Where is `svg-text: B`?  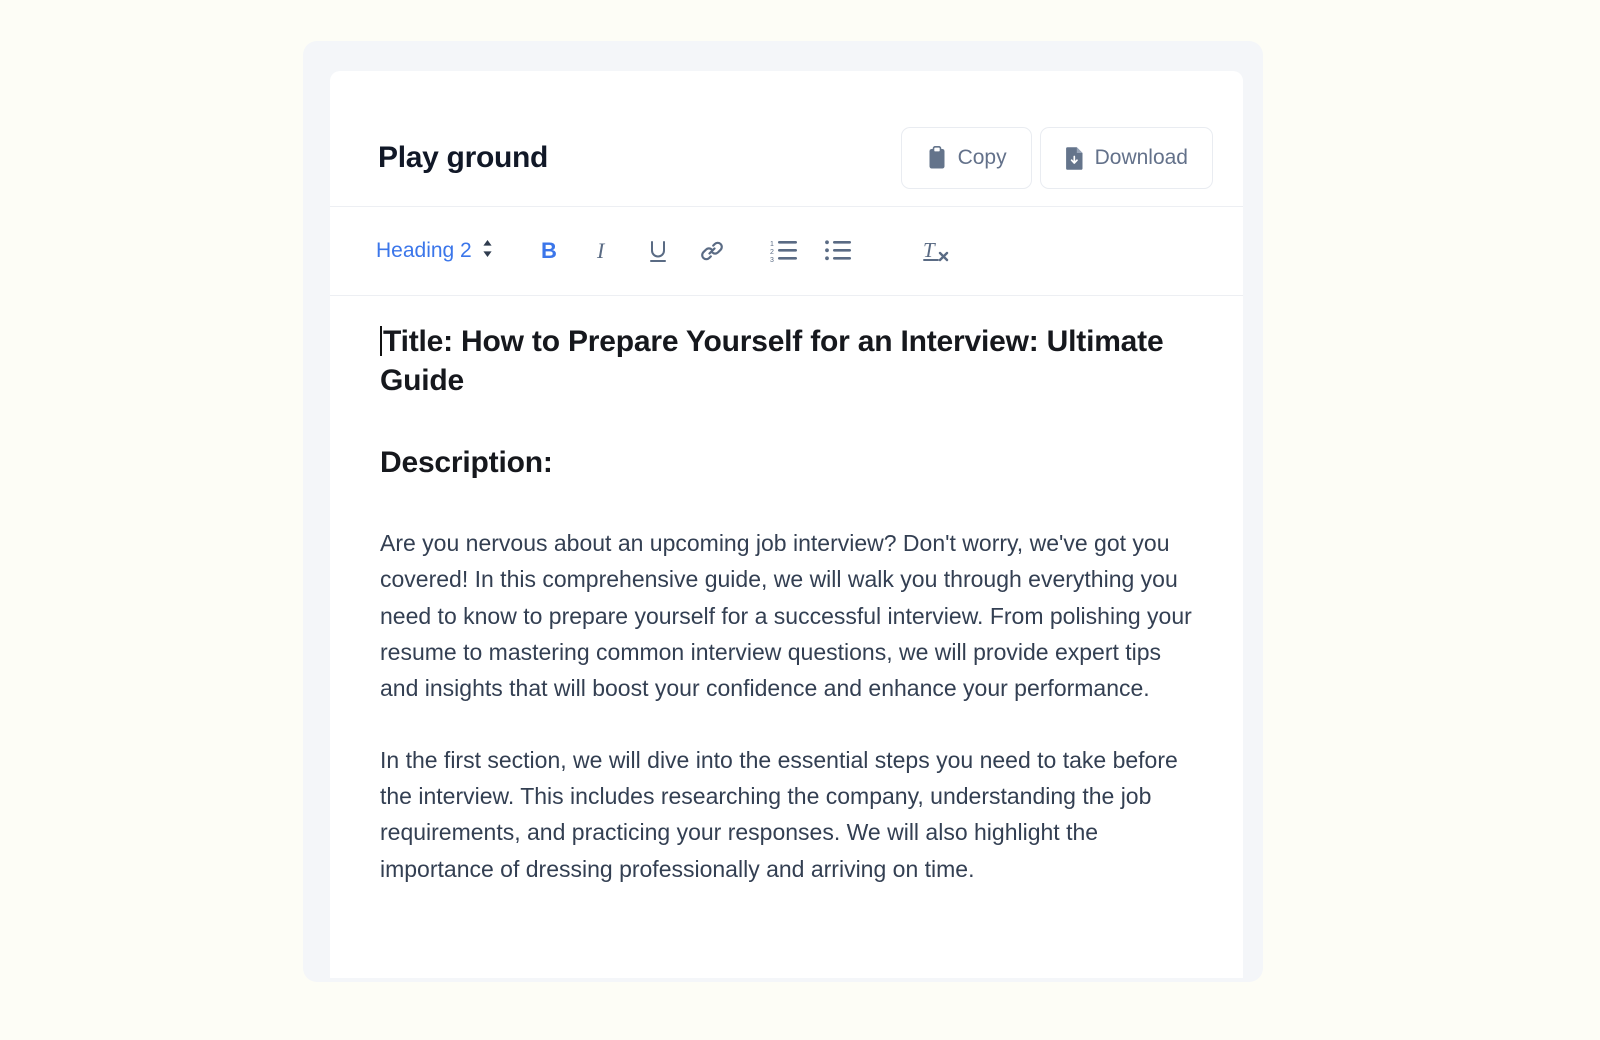
svg-text: B is located at coordinates (549, 250).